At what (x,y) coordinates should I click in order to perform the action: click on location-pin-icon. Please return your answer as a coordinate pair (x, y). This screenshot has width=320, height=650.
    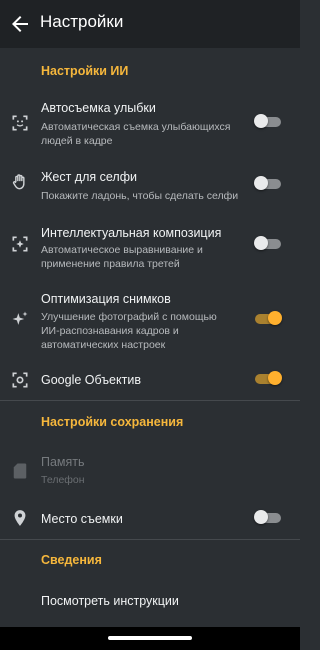
    Looking at the image, I should click on (20, 518).